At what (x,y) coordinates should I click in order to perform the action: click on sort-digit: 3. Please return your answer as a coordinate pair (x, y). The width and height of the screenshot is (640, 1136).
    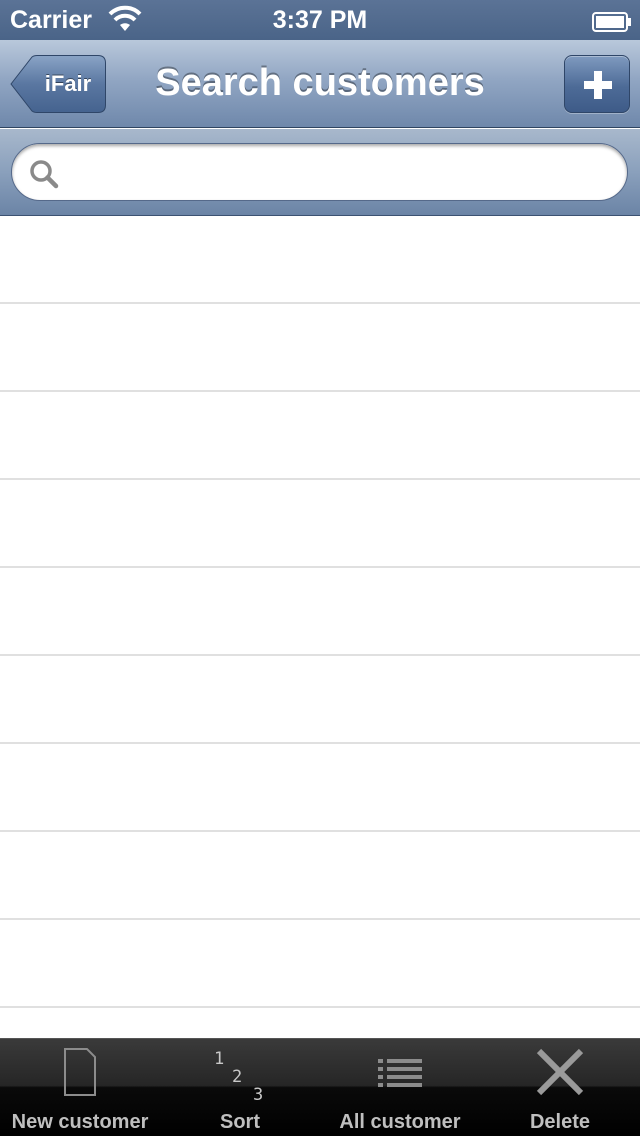
    Looking at the image, I should click on (258, 1095).